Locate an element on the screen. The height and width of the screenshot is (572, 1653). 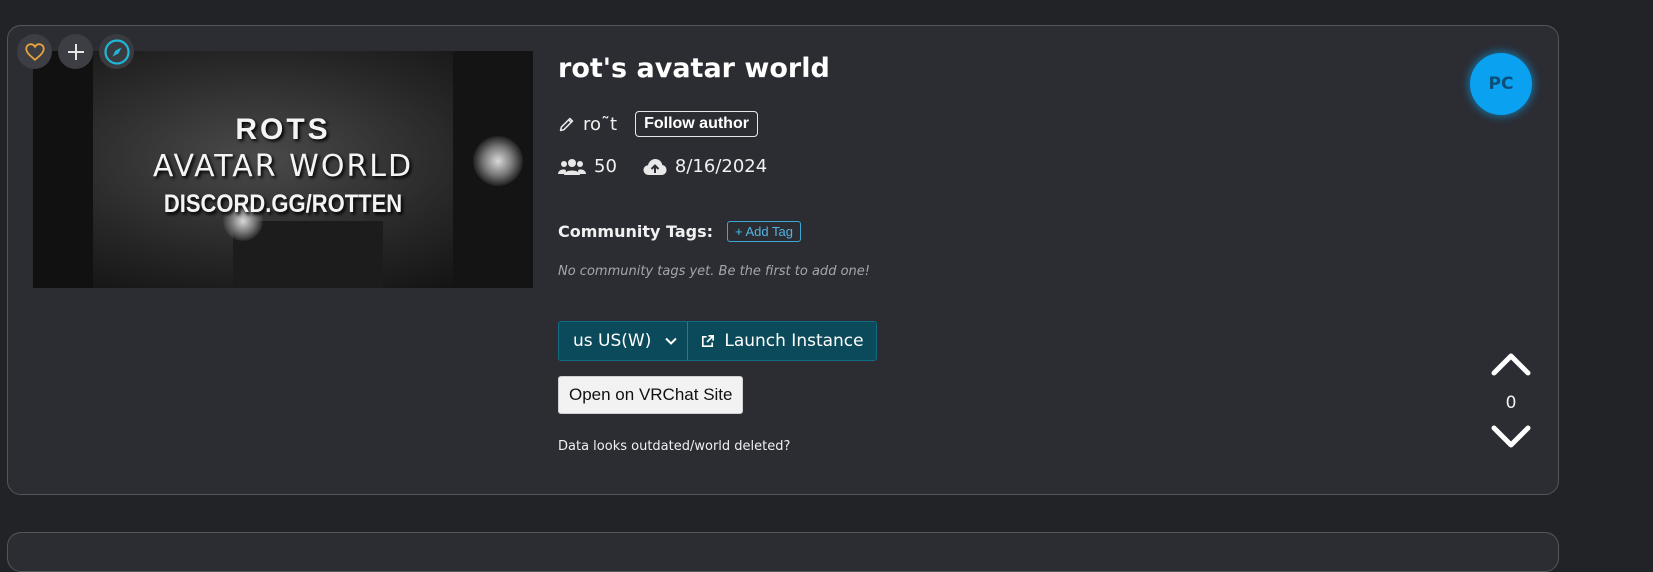
add-to-list-button is located at coordinates (75, 51).